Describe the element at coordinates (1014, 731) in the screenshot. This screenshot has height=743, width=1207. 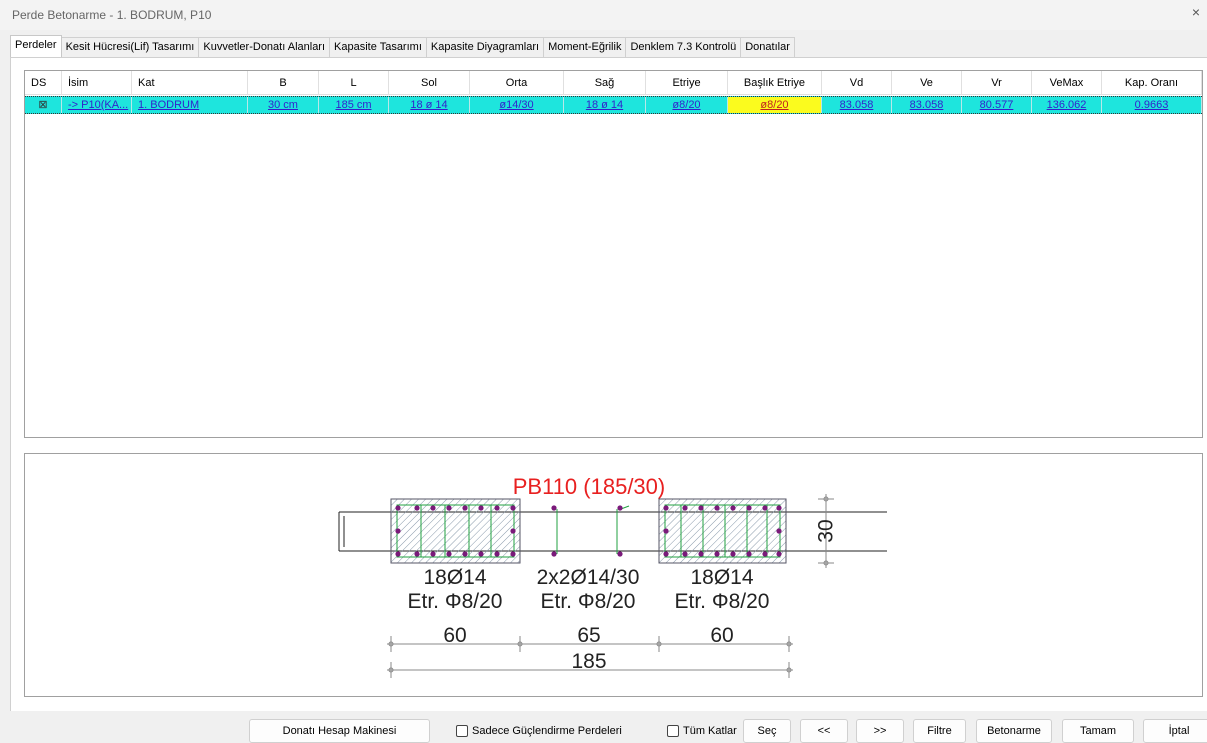
I see `concrete-button: Betonarme` at that location.